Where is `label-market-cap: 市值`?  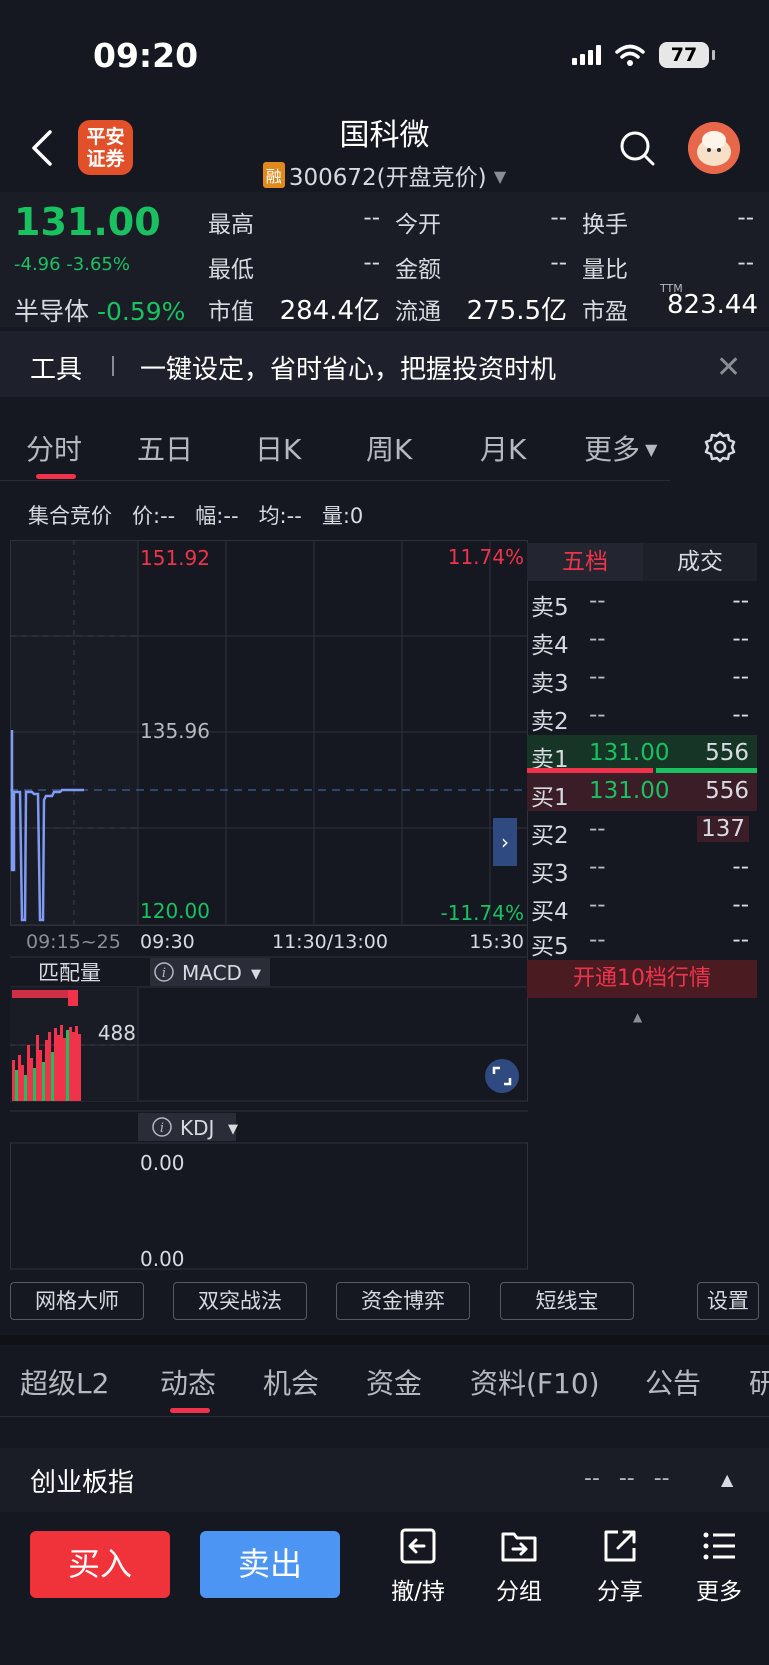 label-market-cap: 市值 is located at coordinates (231, 312).